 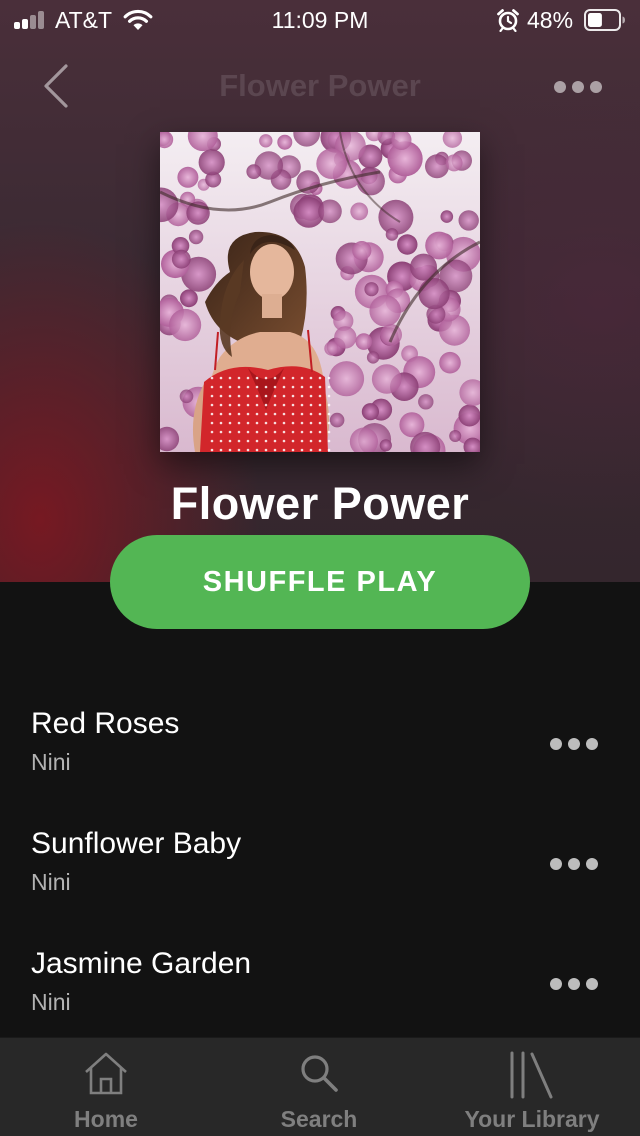 I want to click on library-icon, so click(x=531, y=1075).